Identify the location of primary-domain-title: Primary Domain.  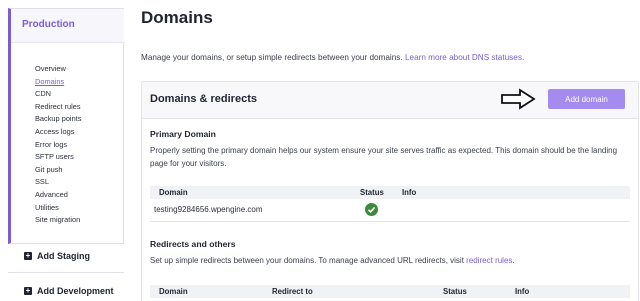
(183, 134).